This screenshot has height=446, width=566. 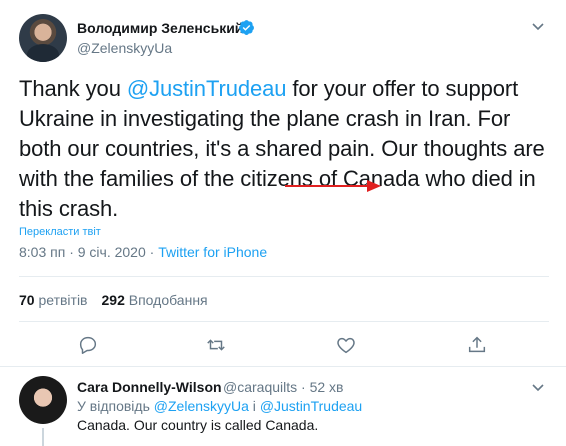 I want to click on reply-mention-link: @ZelenskyyUa, so click(x=201, y=406).